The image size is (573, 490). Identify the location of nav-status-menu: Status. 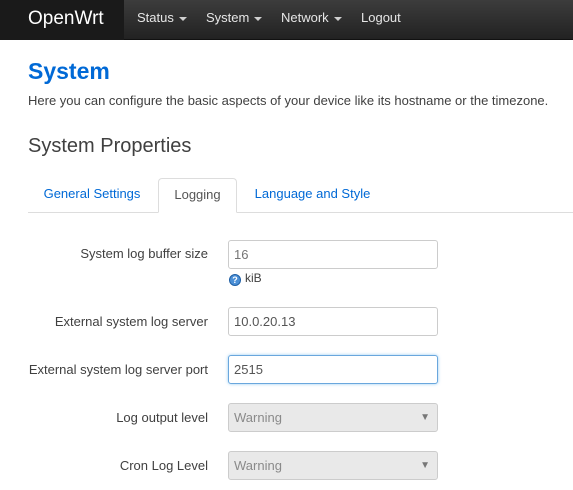
(162, 20).